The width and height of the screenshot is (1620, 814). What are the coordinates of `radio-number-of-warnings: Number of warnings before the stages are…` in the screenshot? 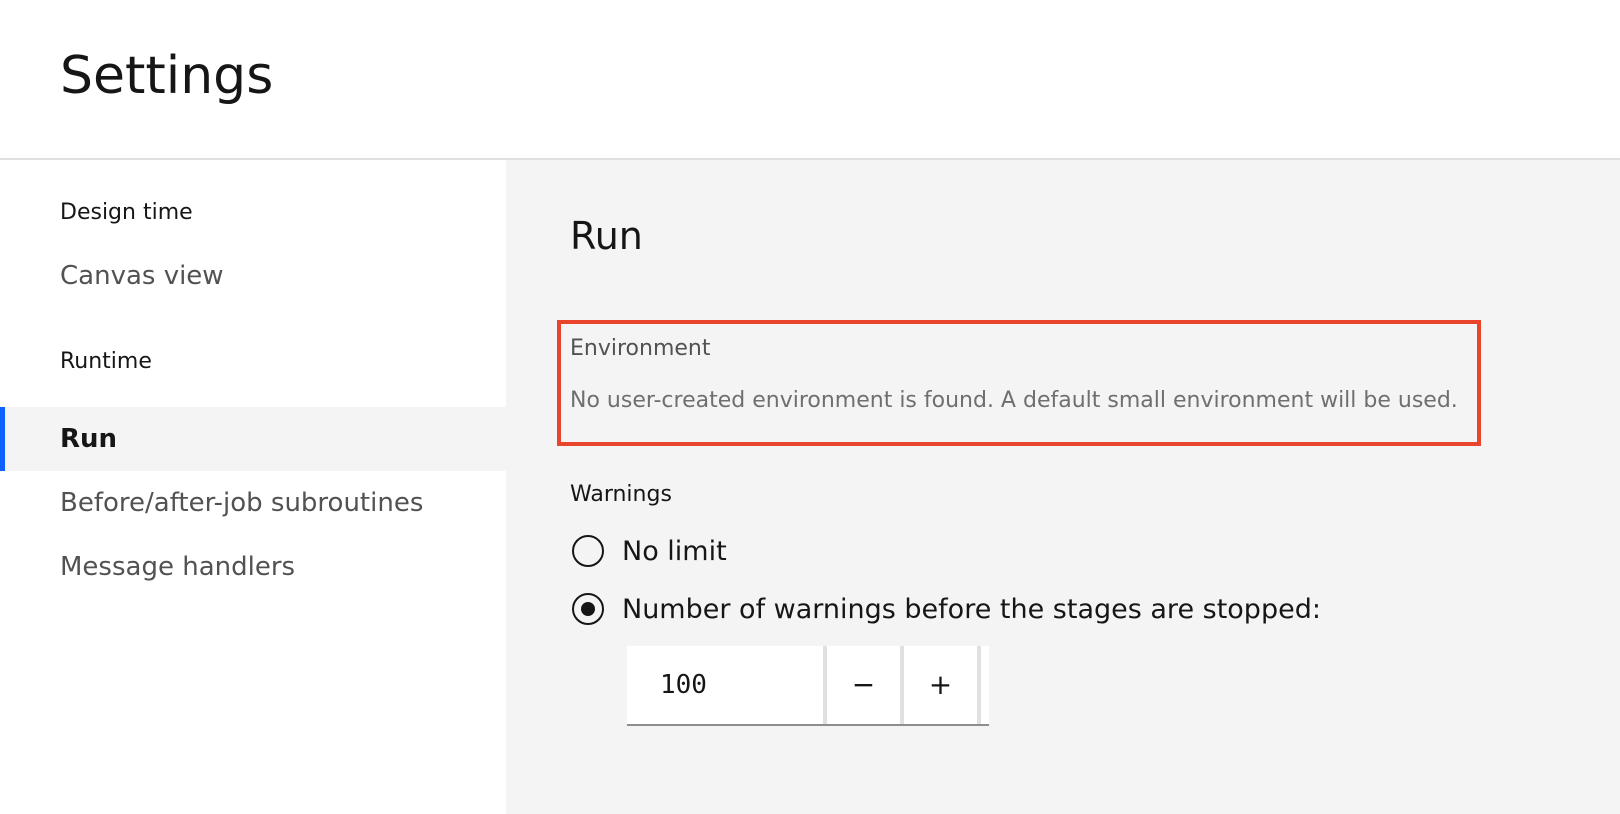 It's located at (946, 609).